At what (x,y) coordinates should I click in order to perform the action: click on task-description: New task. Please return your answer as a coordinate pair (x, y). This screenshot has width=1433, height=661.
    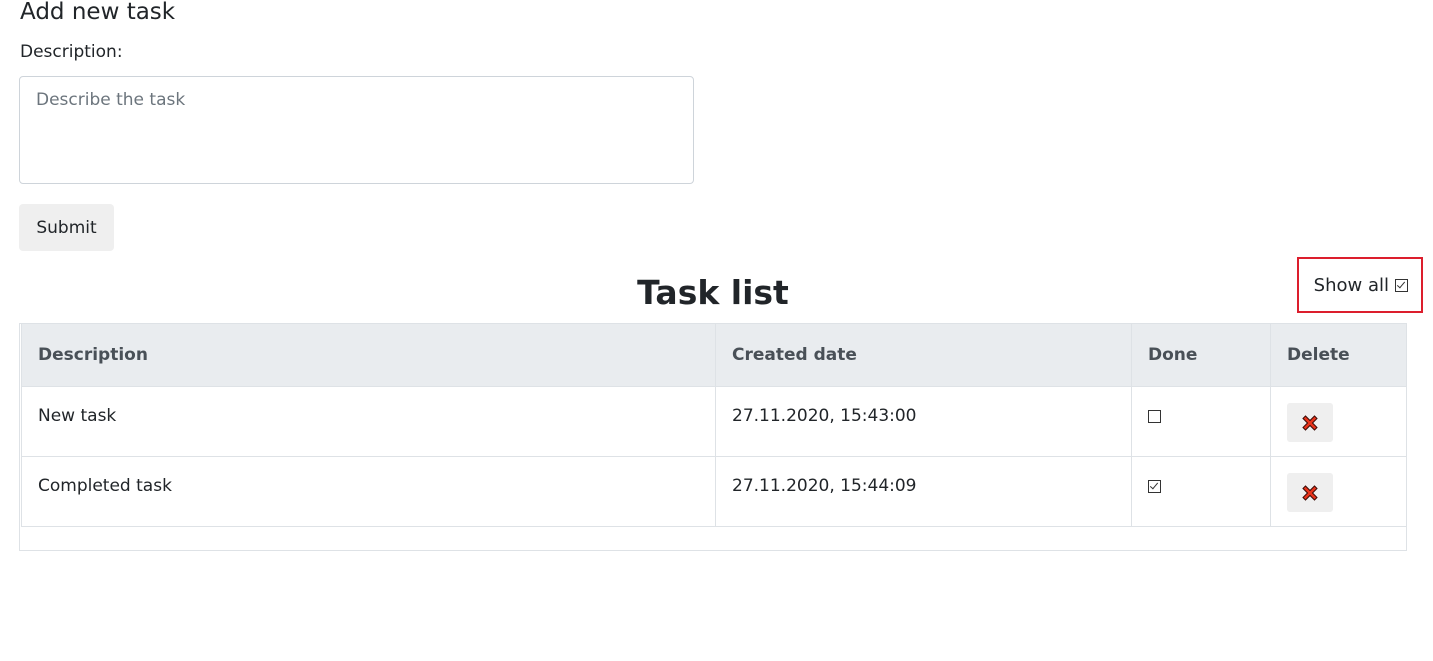
    Looking at the image, I should click on (368, 421).